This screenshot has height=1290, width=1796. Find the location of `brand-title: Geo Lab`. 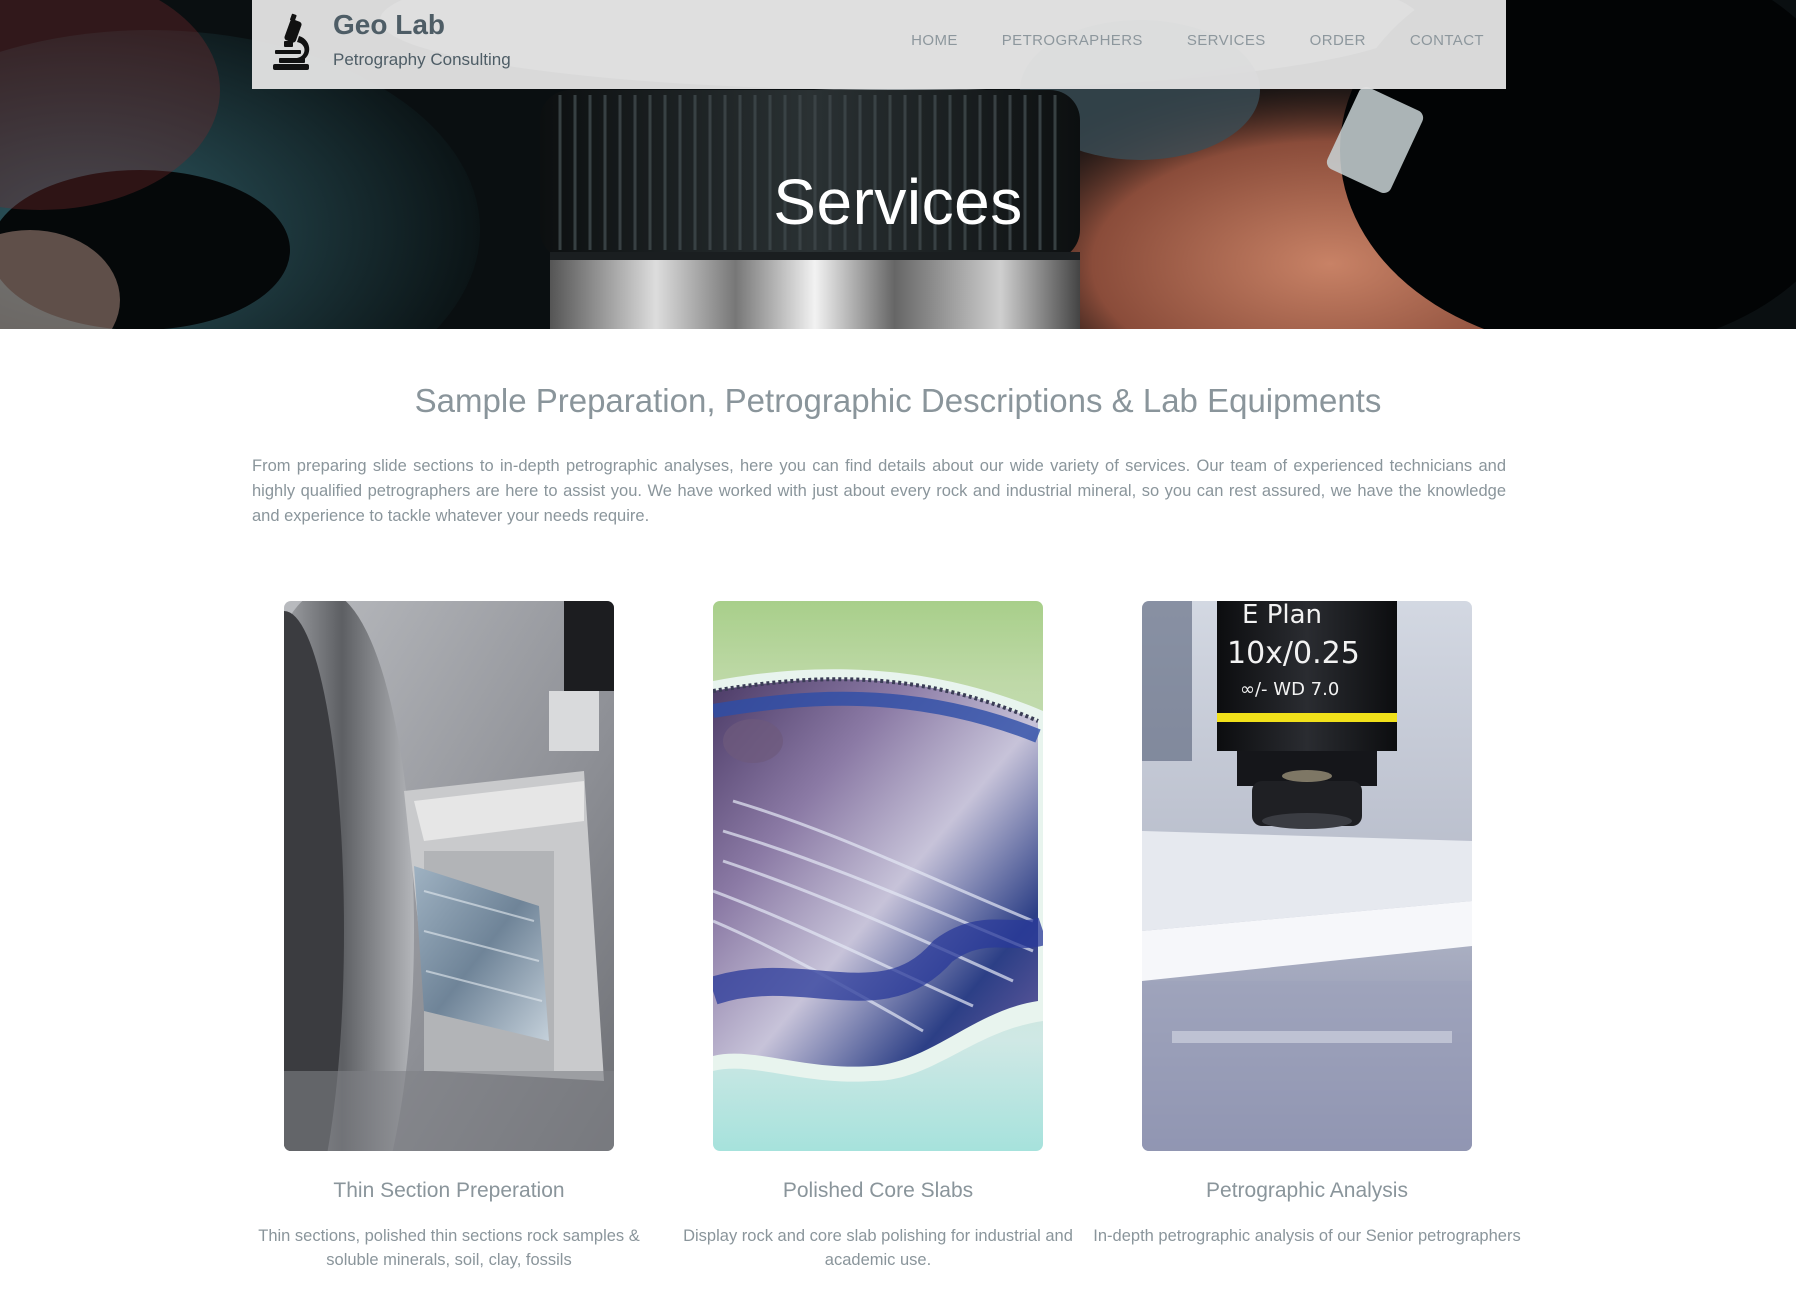

brand-title: Geo Lab is located at coordinates (389, 25).